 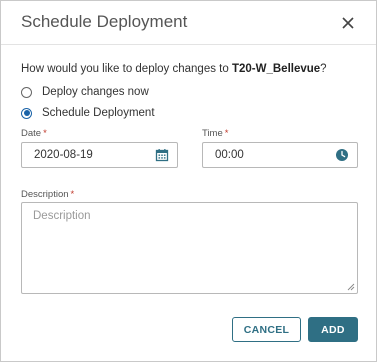 What do you see at coordinates (342, 155) in the screenshot?
I see `clock-icon` at bounding box center [342, 155].